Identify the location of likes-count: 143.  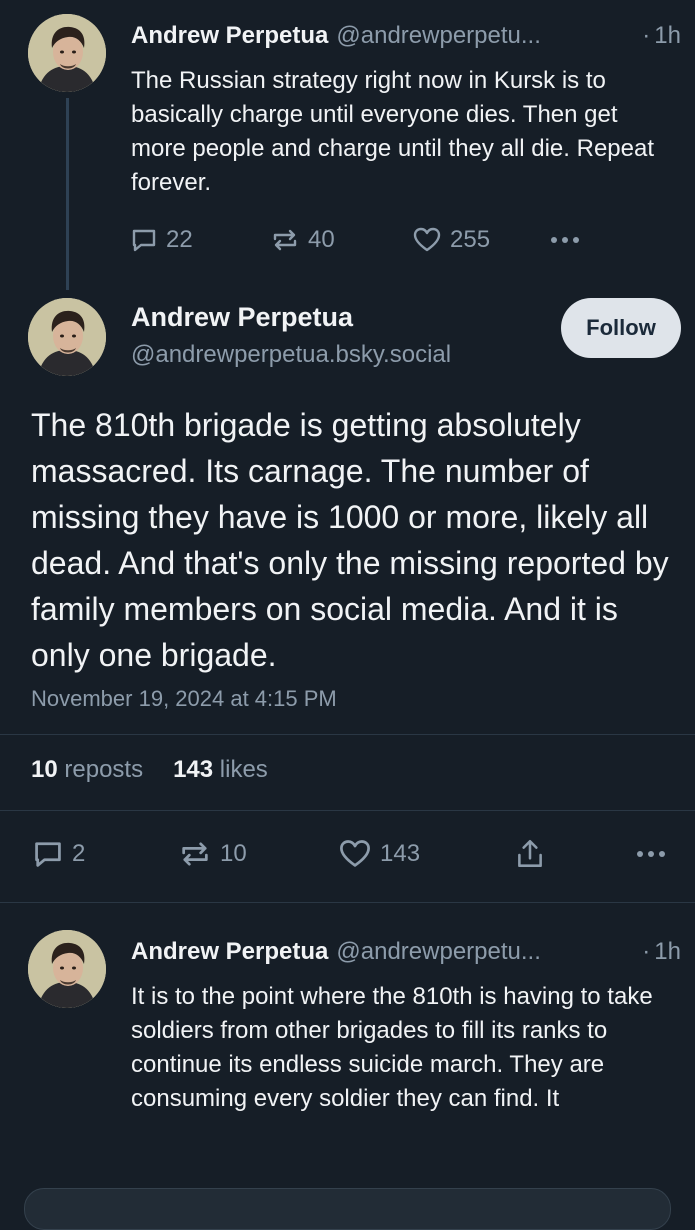
(193, 769).